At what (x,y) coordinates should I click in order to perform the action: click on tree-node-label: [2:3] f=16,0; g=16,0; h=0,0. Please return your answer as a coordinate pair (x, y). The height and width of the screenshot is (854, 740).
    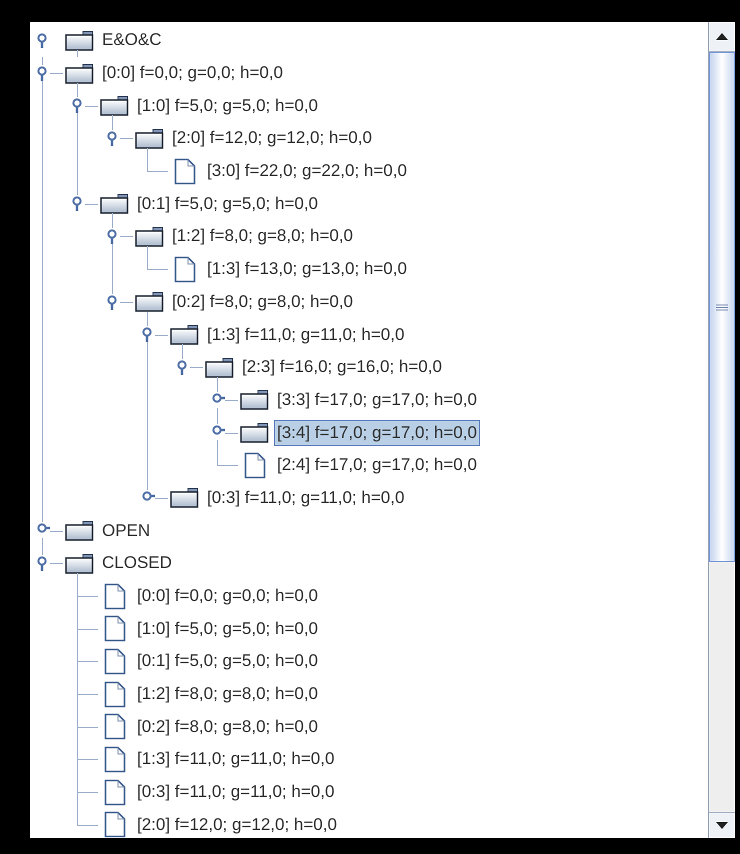
    Looking at the image, I should click on (342, 367).